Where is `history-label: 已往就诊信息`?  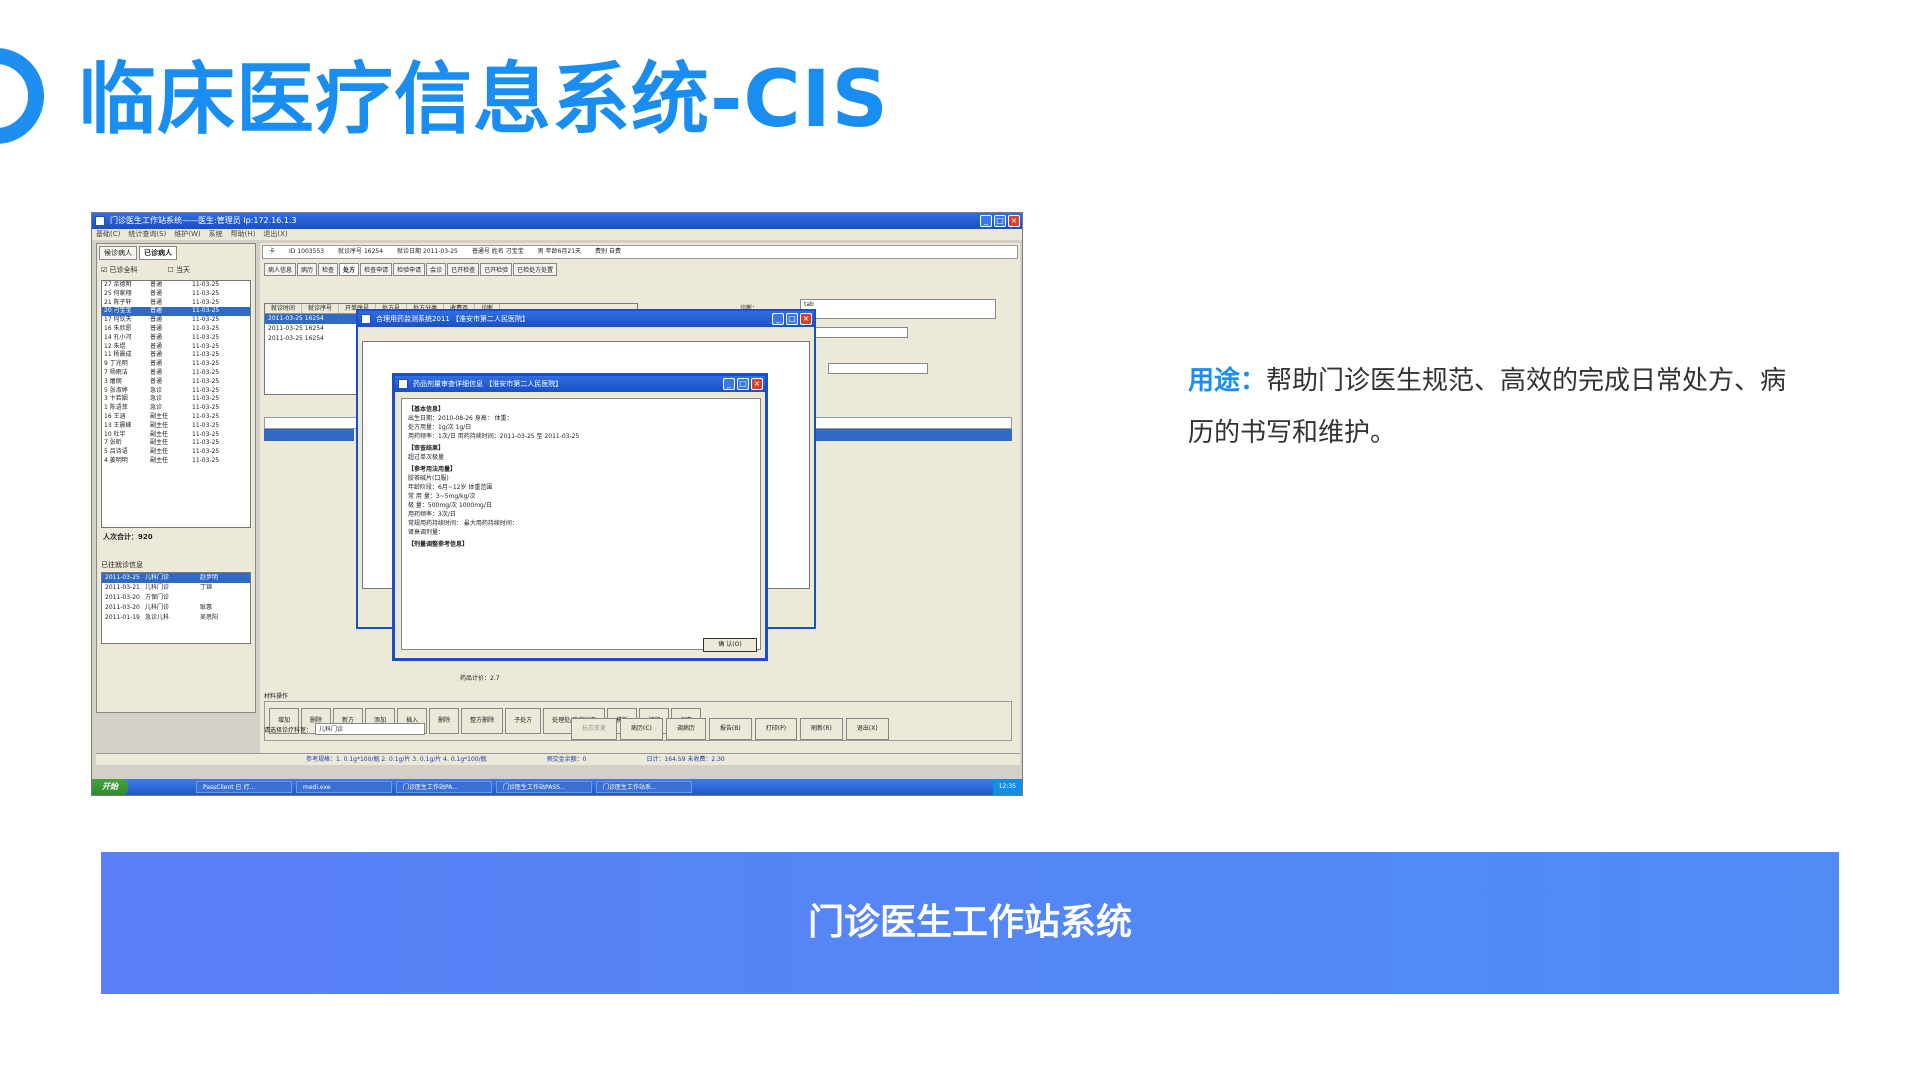
history-label: 已往就诊信息 is located at coordinates (122, 565).